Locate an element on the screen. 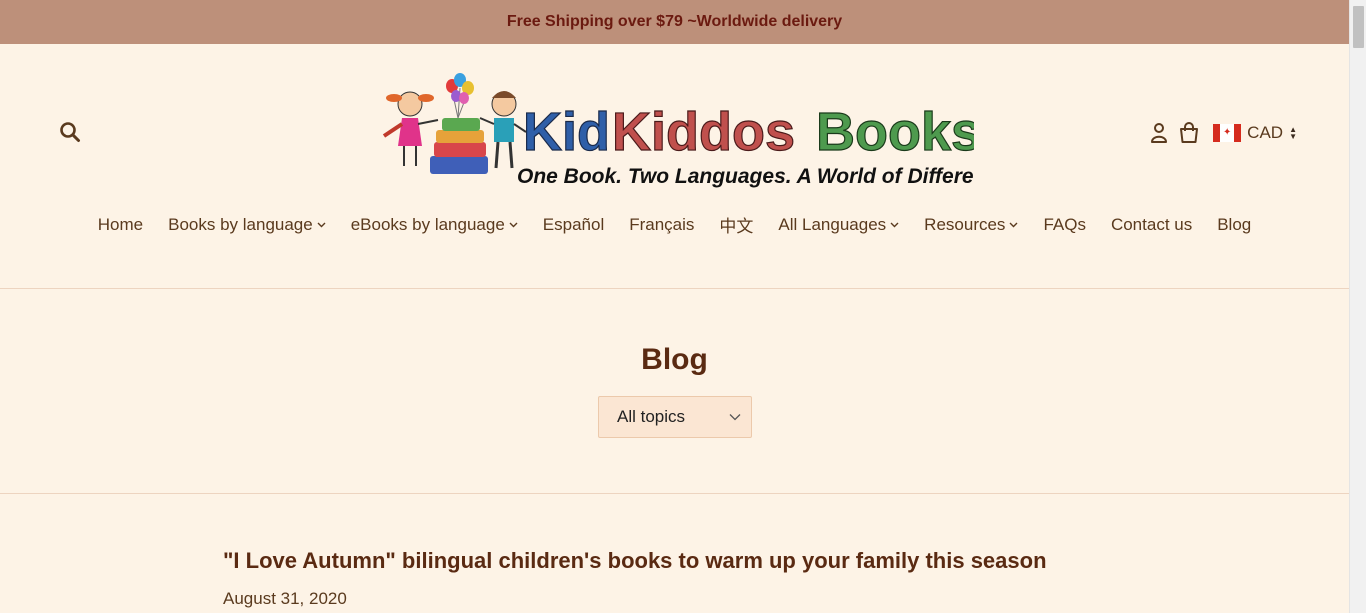 The image size is (1366, 613). nav-label: 中文 is located at coordinates (736, 226).